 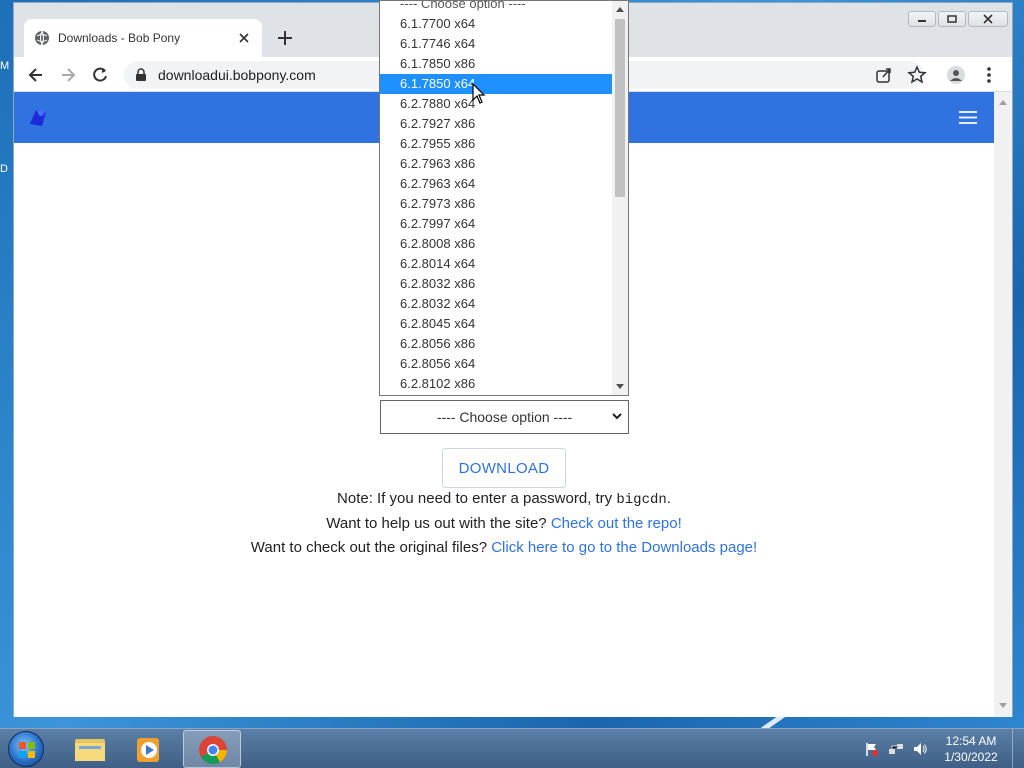 I want to click on network-icon, so click(x=896, y=749).